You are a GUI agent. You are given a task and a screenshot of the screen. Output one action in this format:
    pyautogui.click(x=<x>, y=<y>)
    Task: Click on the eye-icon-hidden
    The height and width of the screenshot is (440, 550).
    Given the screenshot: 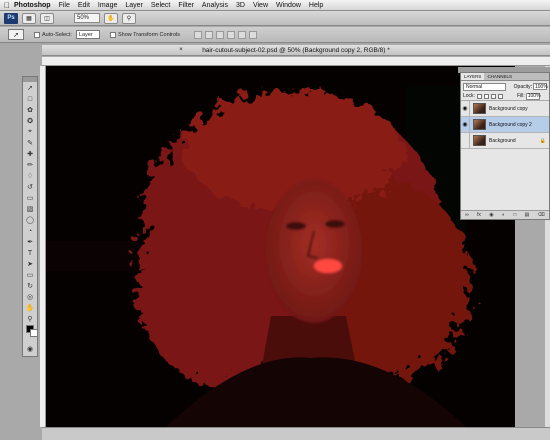 What is the action you would take?
    pyautogui.click(x=465, y=140)
    